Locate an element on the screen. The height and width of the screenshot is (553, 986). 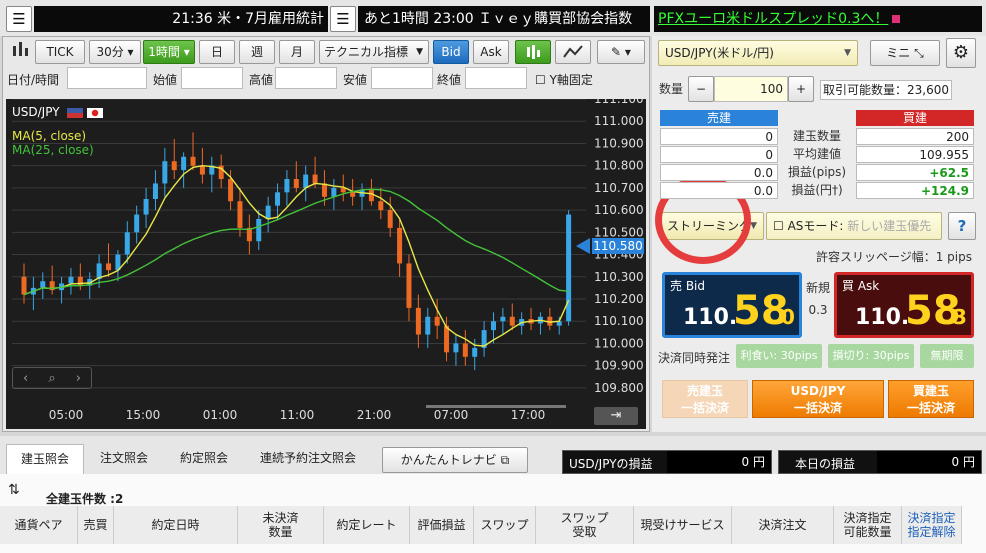
news-ticker-2: あと1時間 23:00 Ｉｖｅｙ購買部協会指数 is located at coordinates (504, 19).